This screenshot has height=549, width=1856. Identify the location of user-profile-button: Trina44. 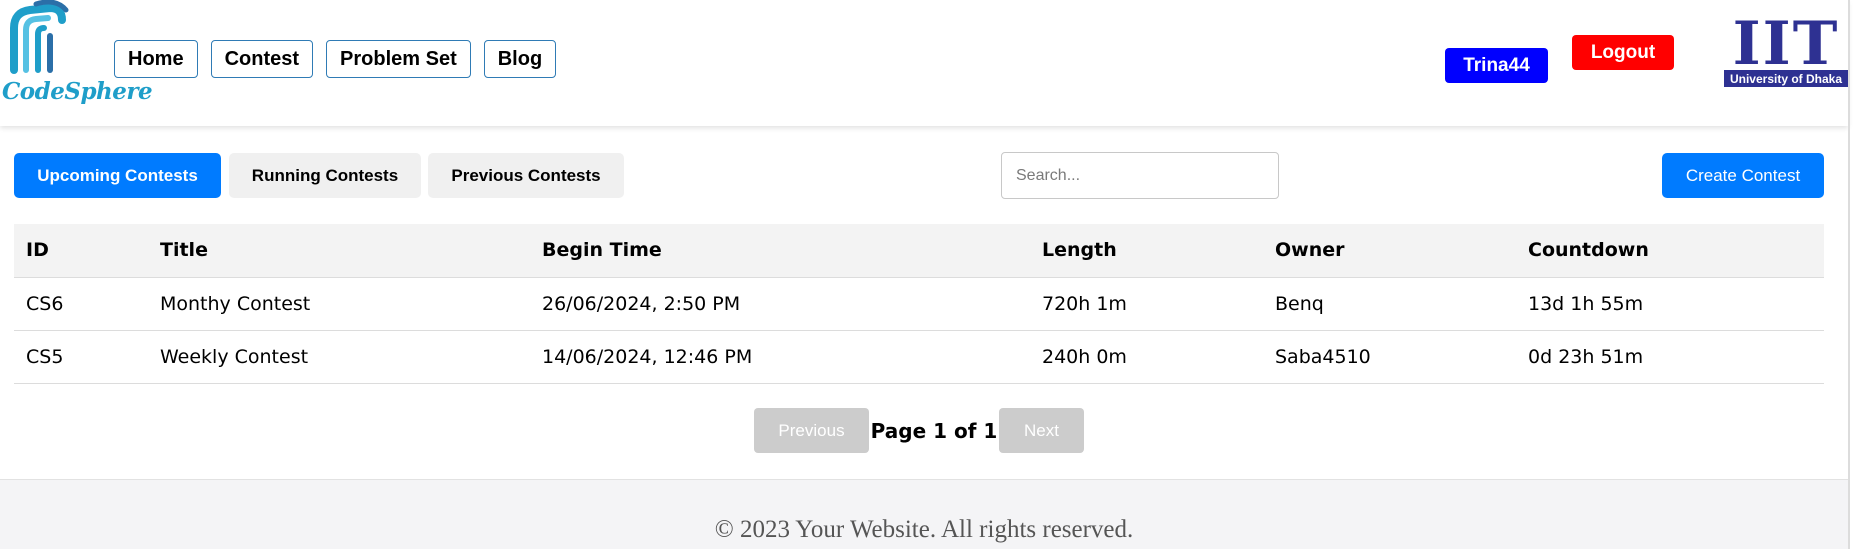
(1496, 65).